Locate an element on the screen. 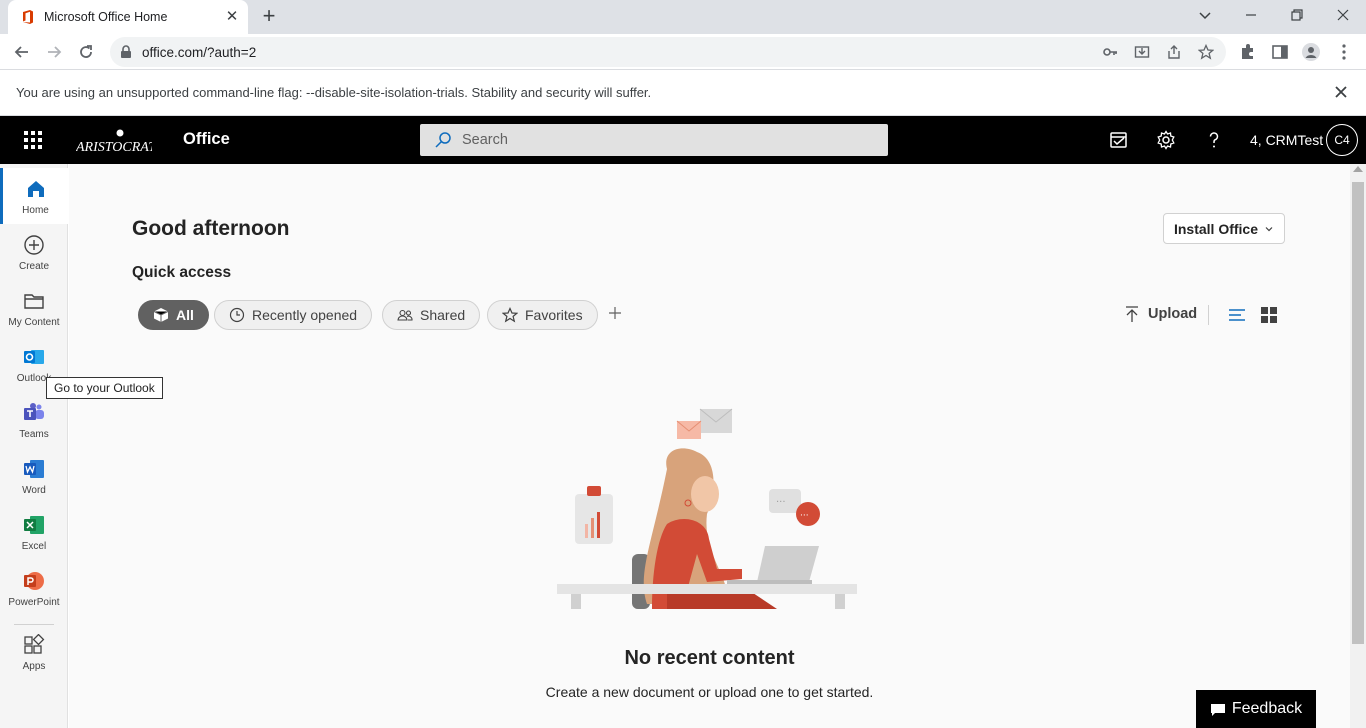  lock-icon is located at coordinates (126, 51).